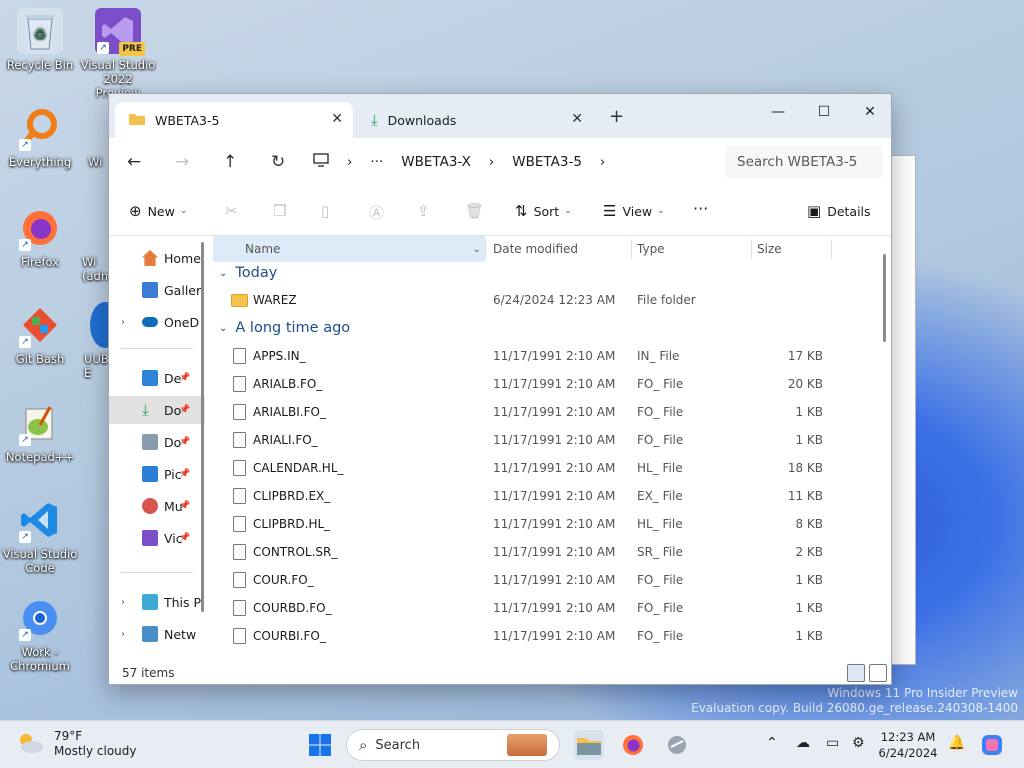 Image resolution: width=1024 pixels, height=768 pixels. I want to click on bell-icon: 🔔, so click(956, 743).